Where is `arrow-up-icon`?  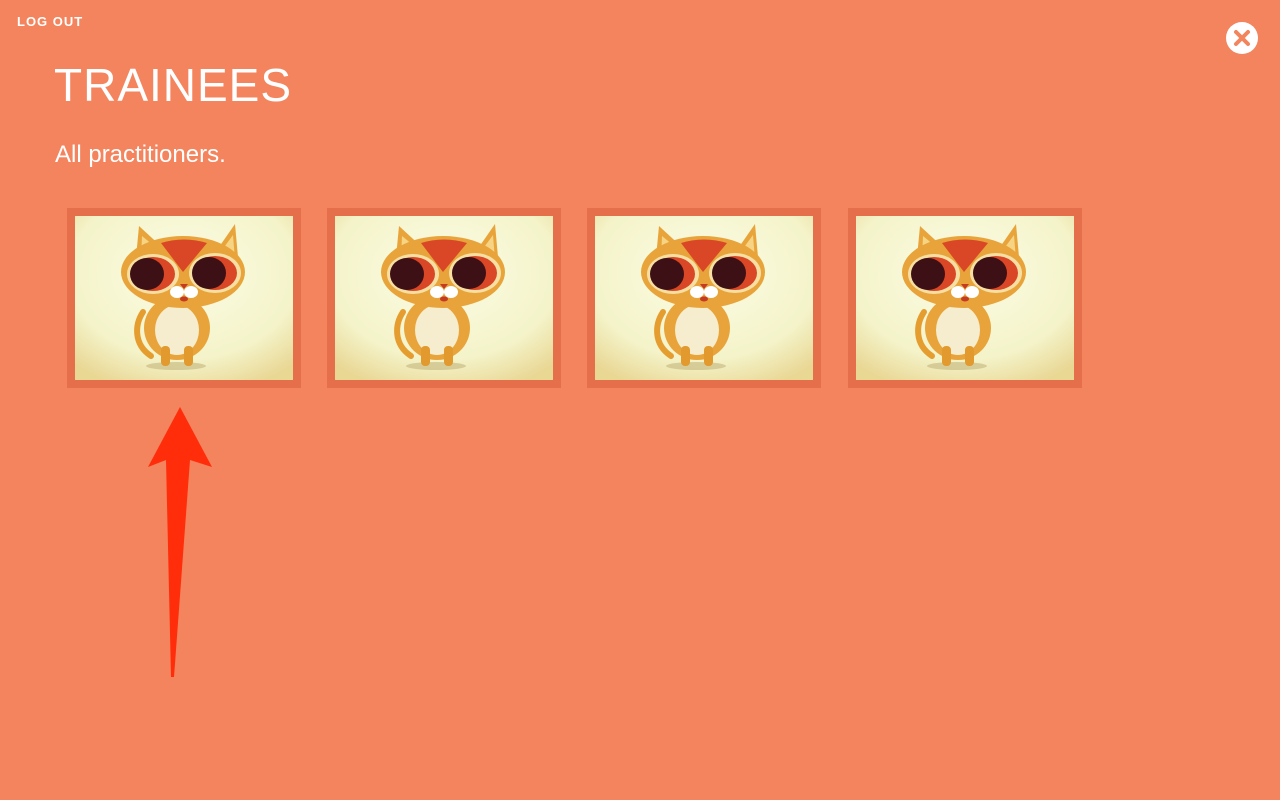
arrow-up-icon is located at coordinates (180, 542).